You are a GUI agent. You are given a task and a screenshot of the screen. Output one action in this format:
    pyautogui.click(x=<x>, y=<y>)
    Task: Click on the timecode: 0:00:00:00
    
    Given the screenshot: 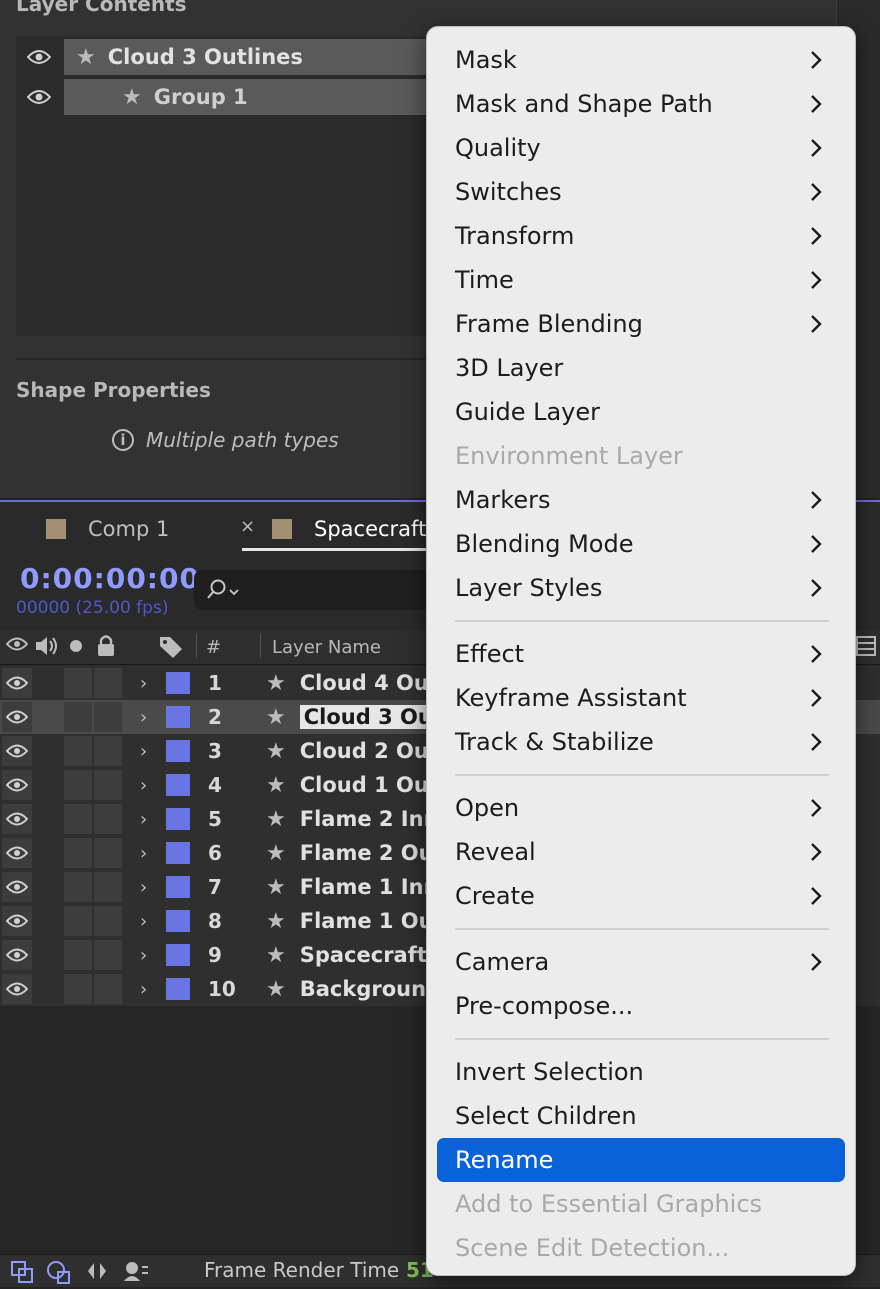 What is the action you would take?
    pyautogui.click(x=110, y=578)
    